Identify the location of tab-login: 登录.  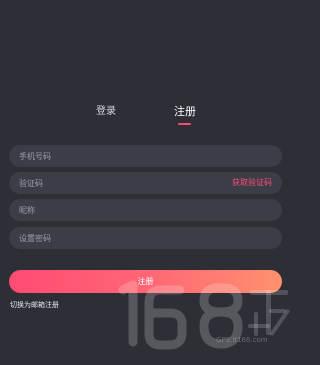
(106, 112).